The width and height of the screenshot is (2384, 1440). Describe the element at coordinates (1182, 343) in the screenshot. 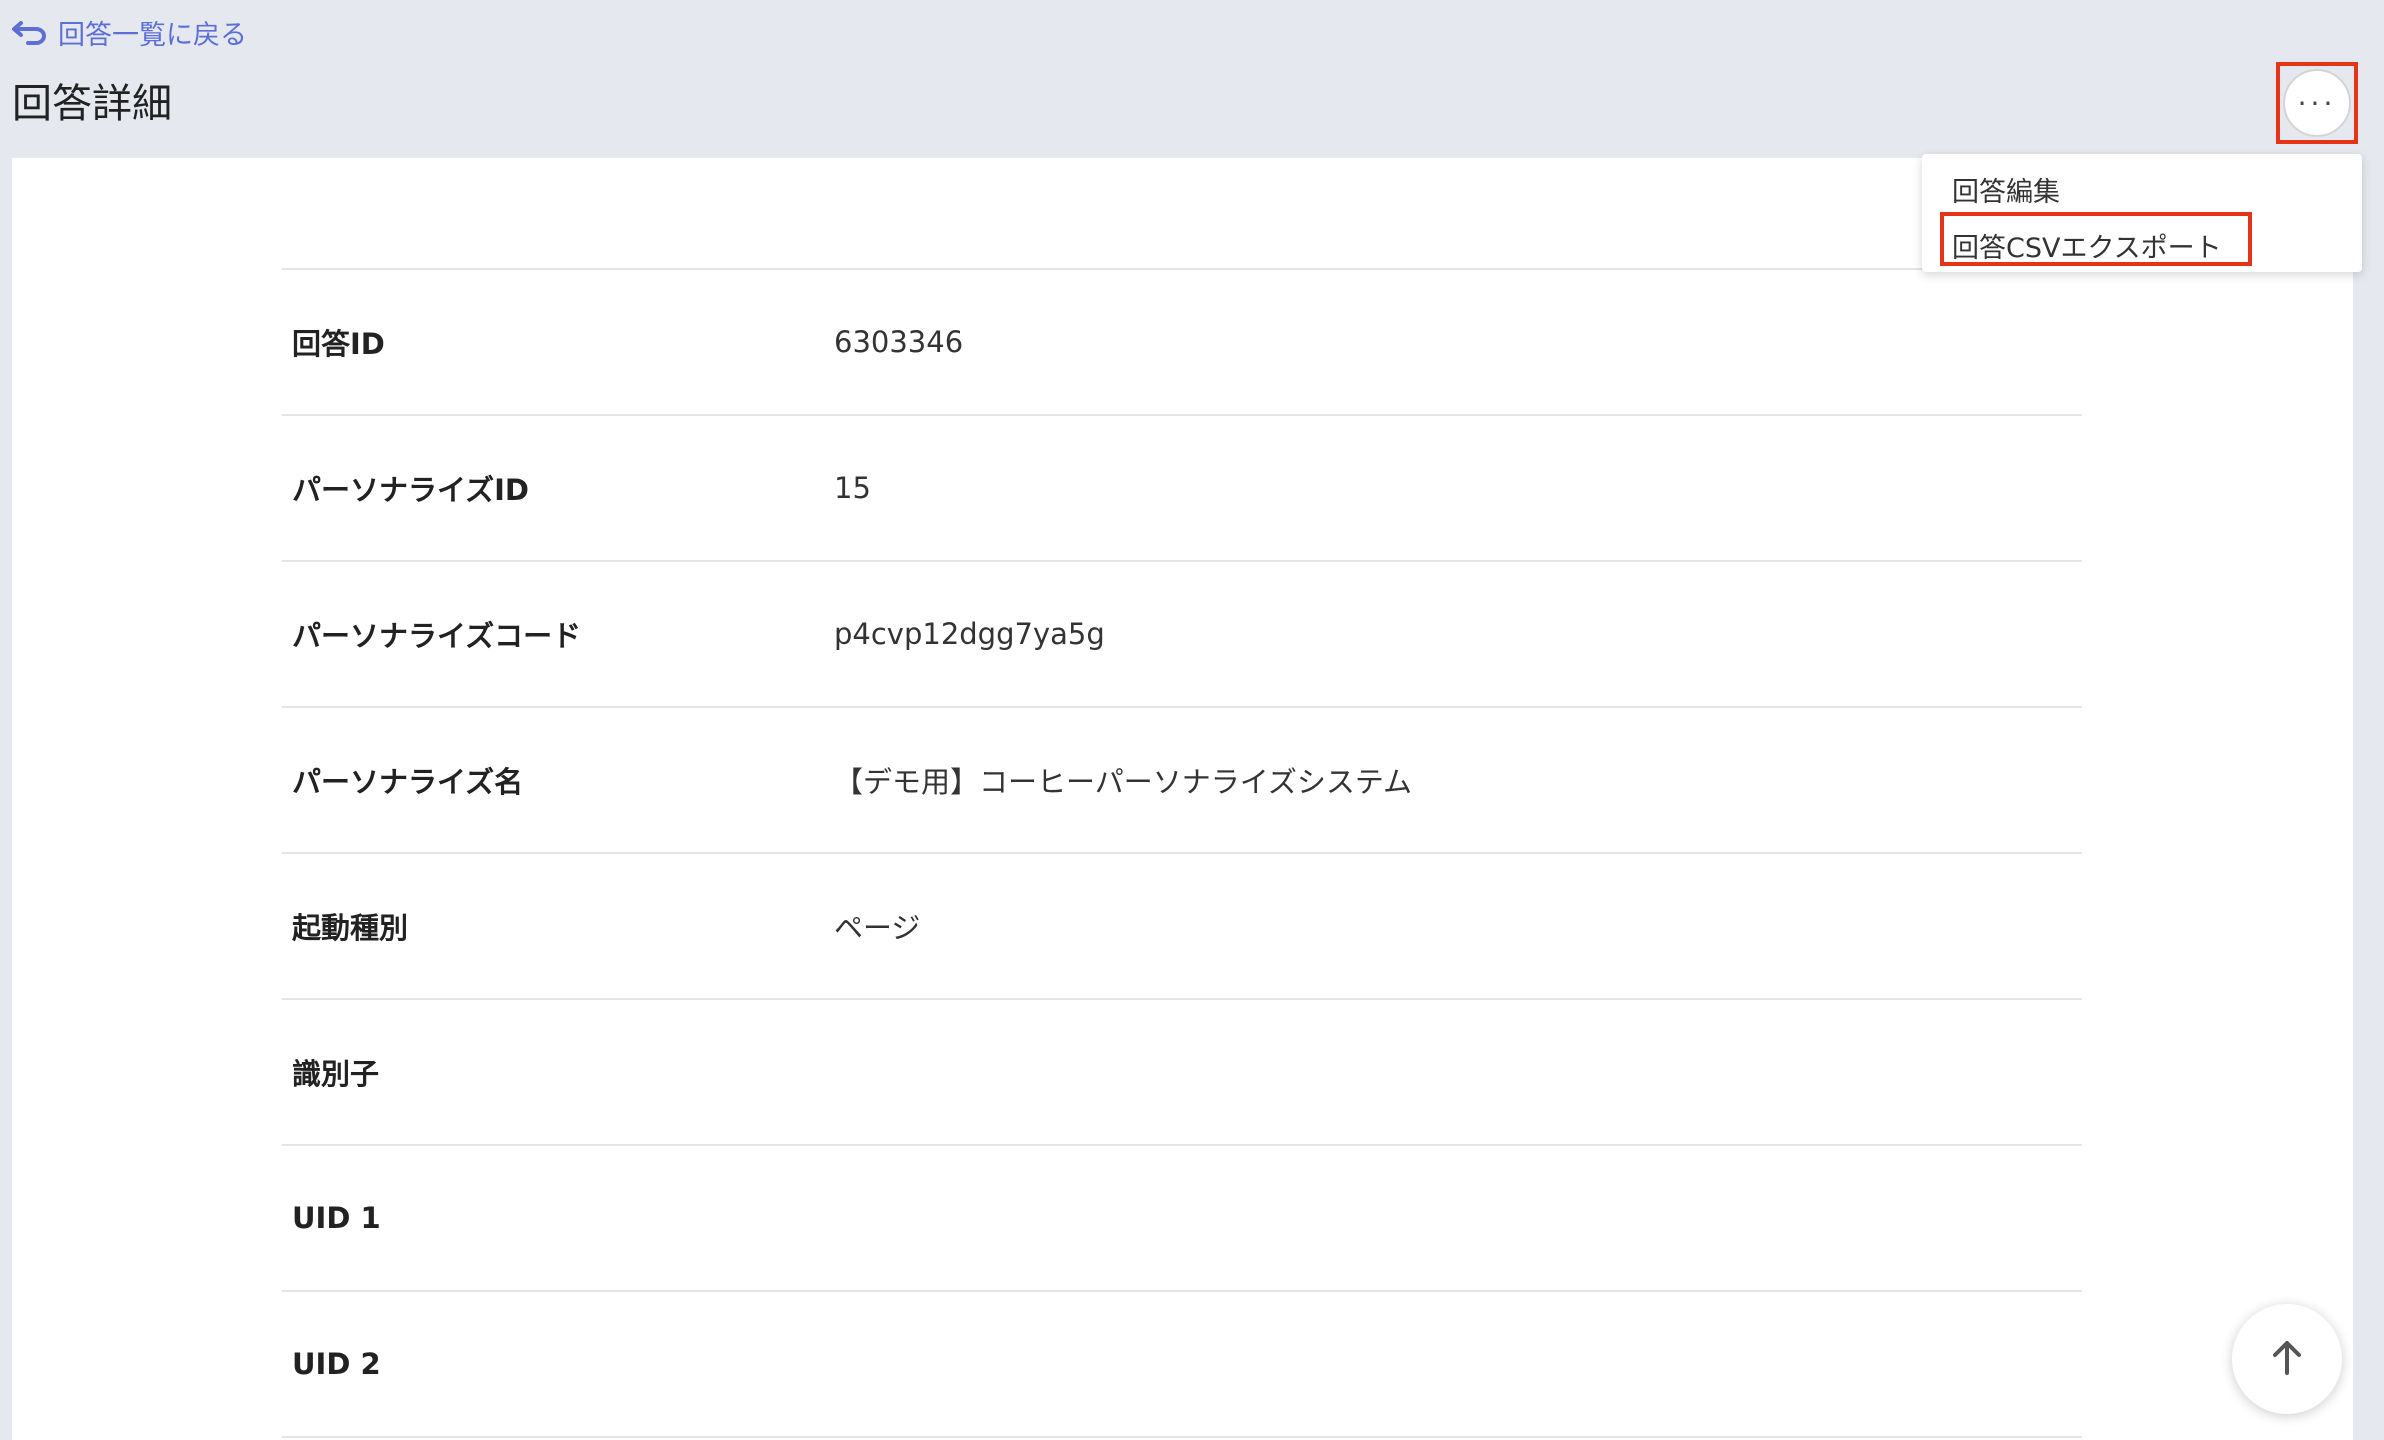

I see `detail-row-response-id: 回答ID 6303346` at that location.